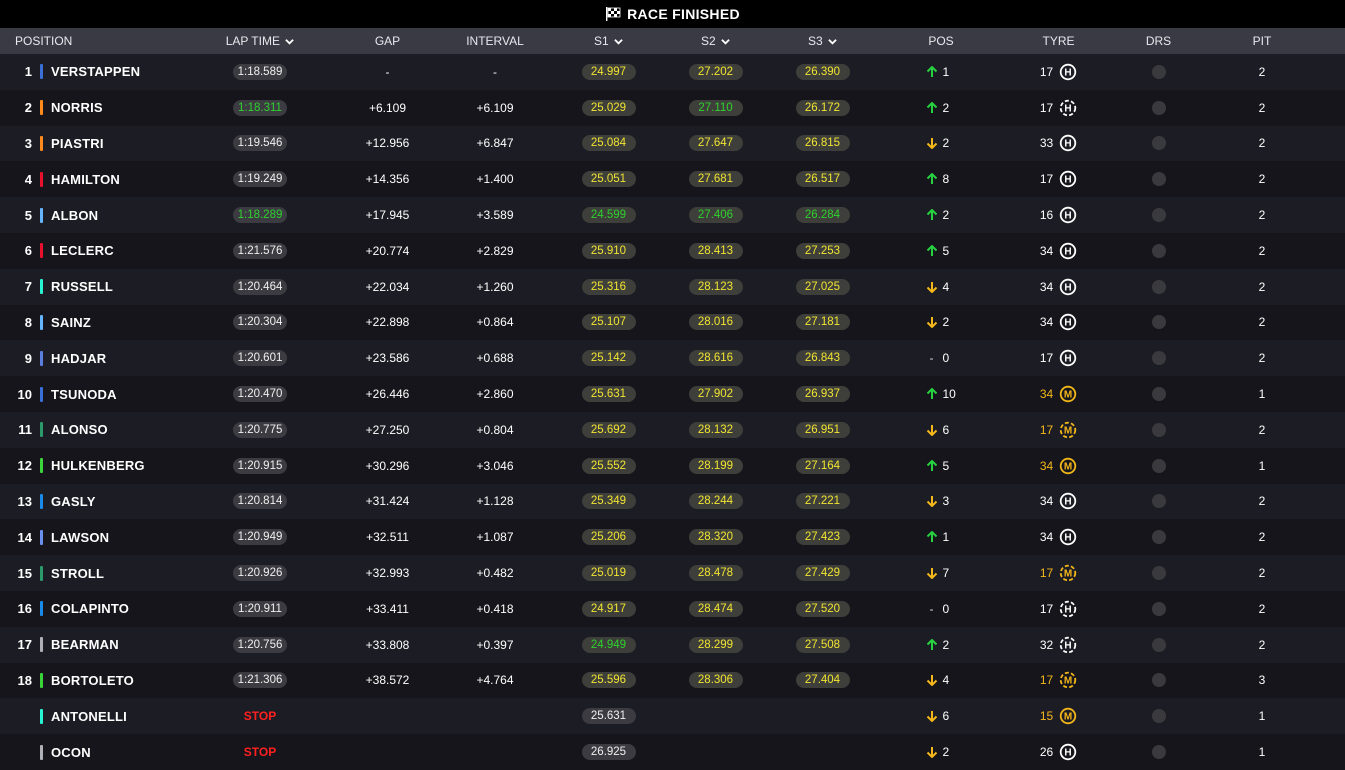  What do you see at coordinates (387, 41) in the screenshot?
I see `header-gap: GAP` at bounding box center [387, 41].